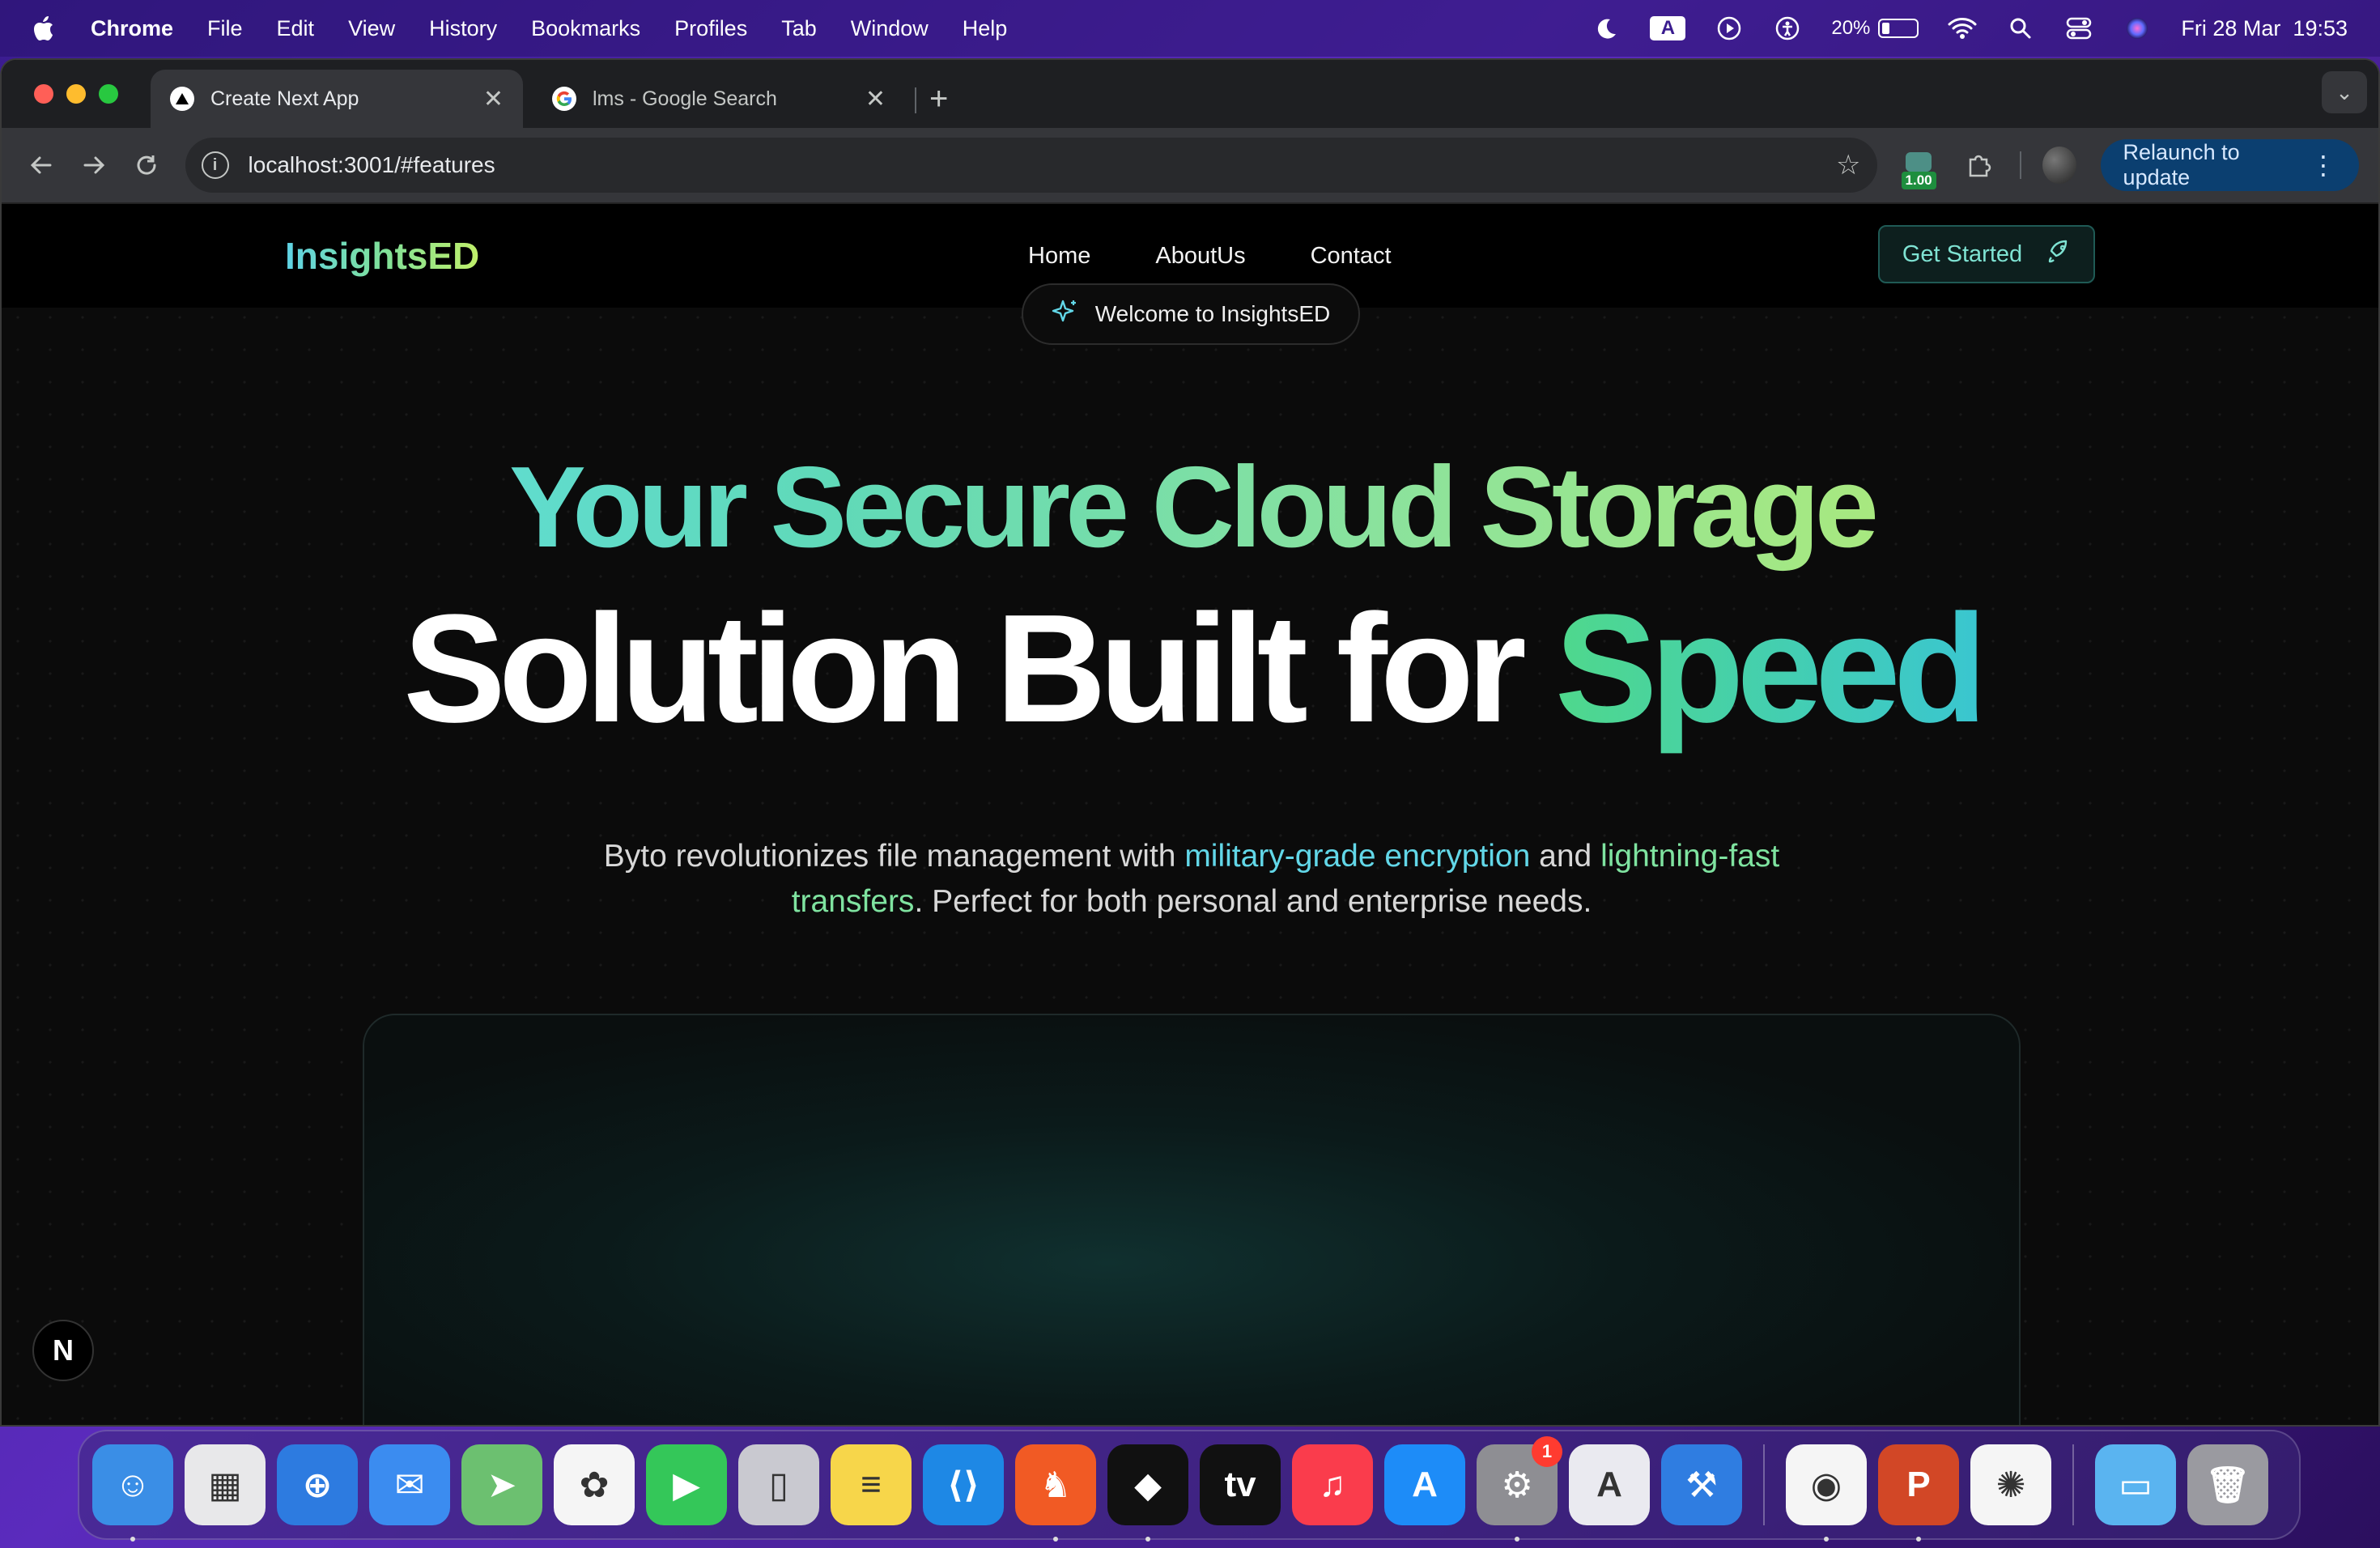  I want to click on window-controls, so click(76, 94).